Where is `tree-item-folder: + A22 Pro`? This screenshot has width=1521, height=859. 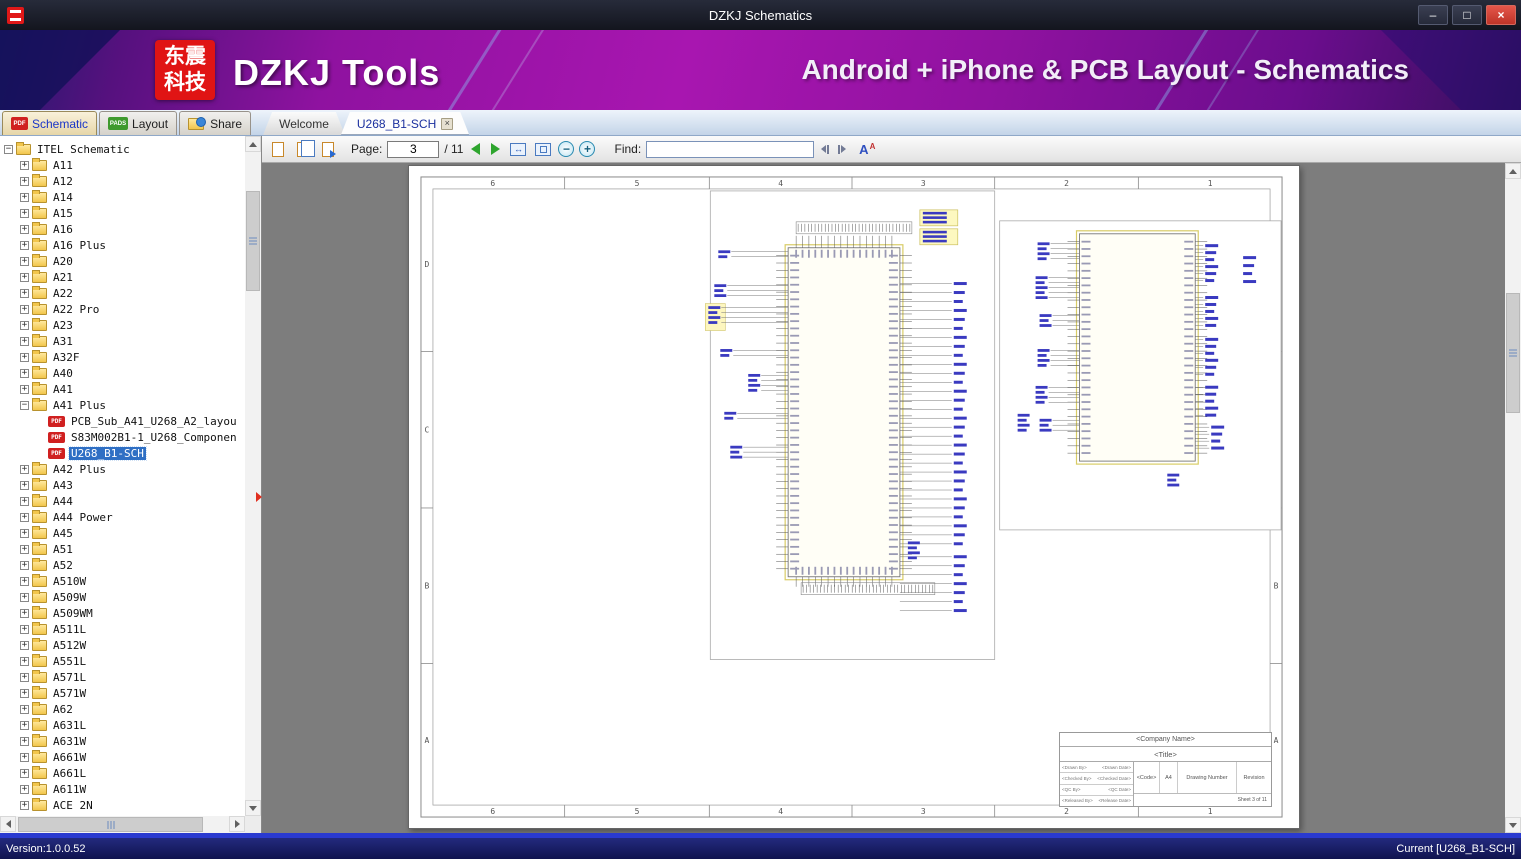 tree-item-folder: + A22 Pro is located at coordinates (122, 309).